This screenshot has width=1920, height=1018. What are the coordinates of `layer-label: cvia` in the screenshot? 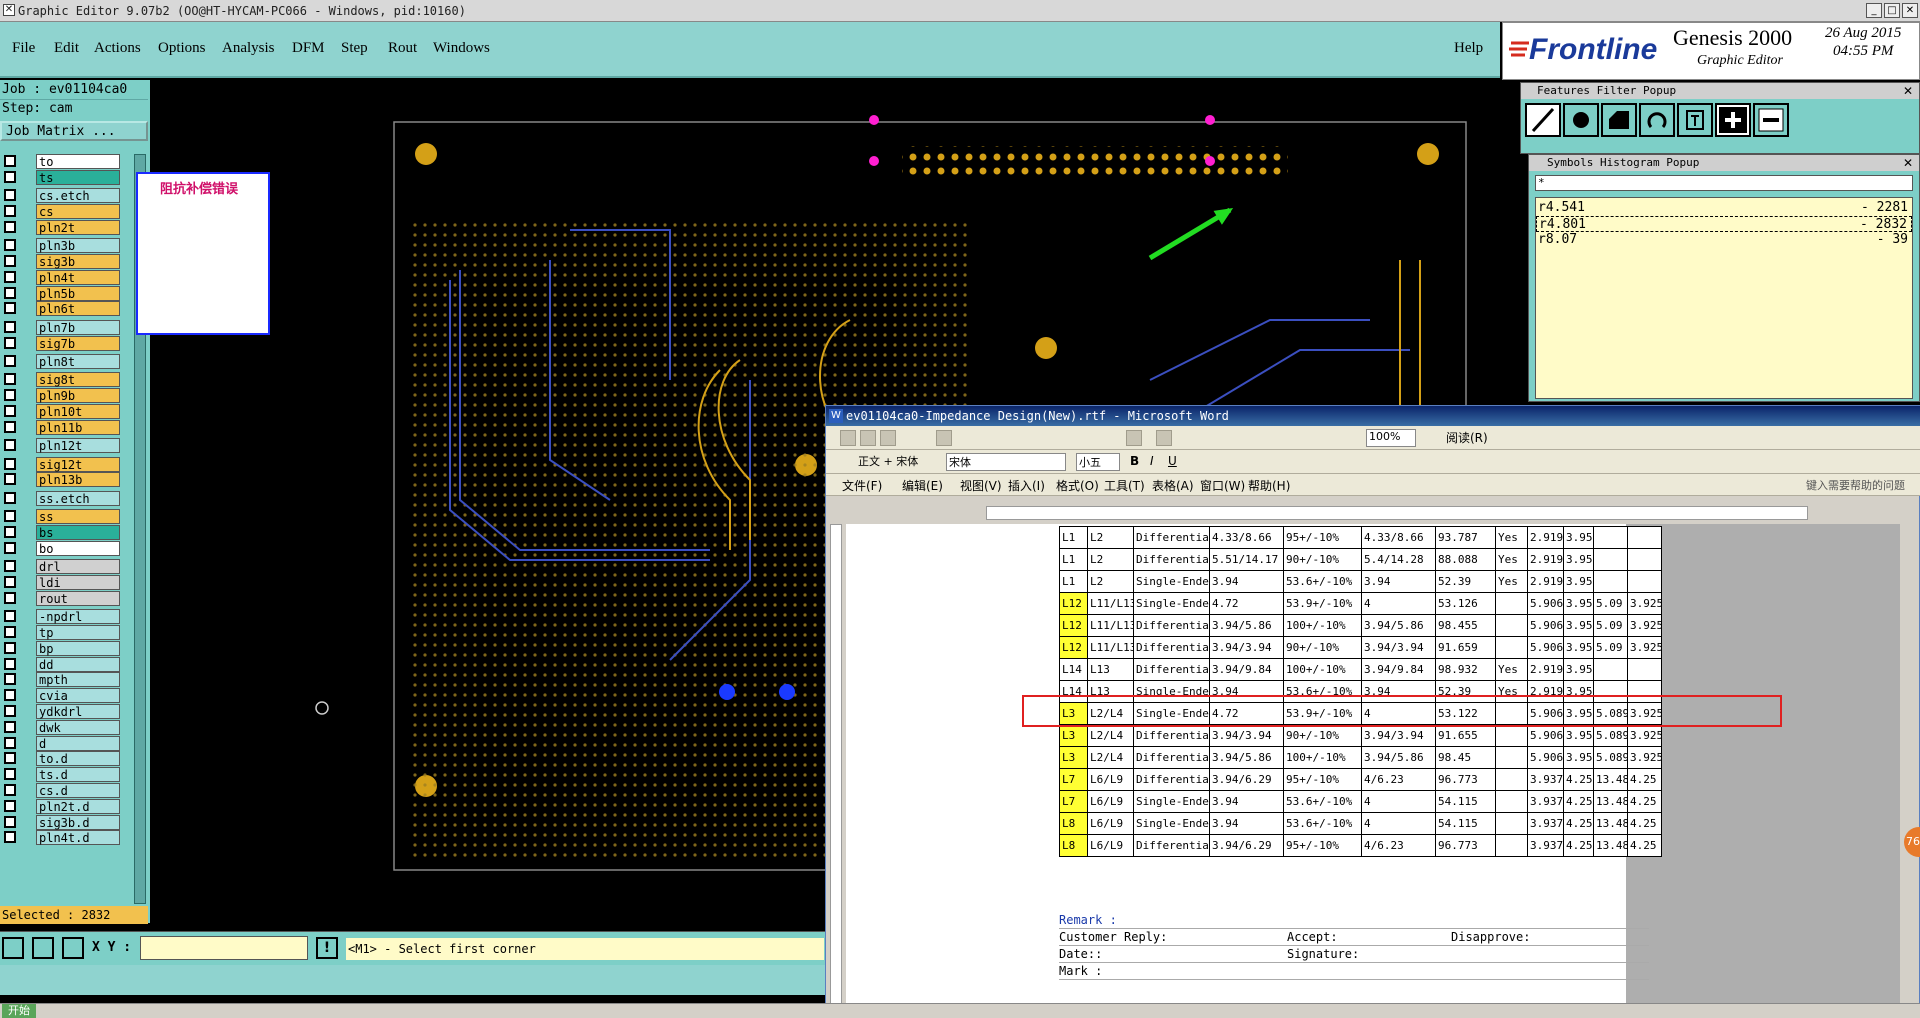 It's located at (78, 696).